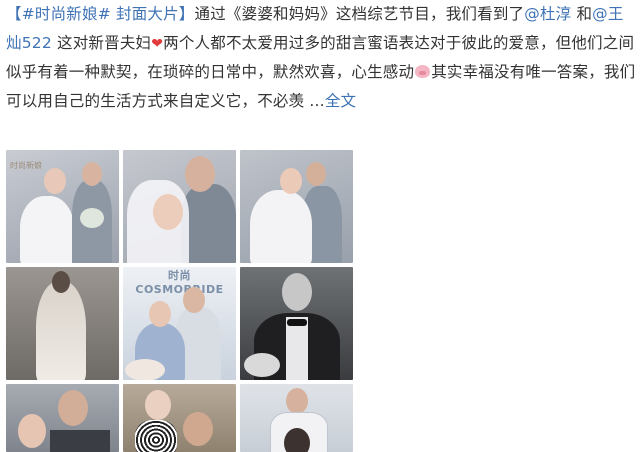  Describe the element at coordinates (582, 14) in the screenshot. I see `post-text-part: 和` at that location.